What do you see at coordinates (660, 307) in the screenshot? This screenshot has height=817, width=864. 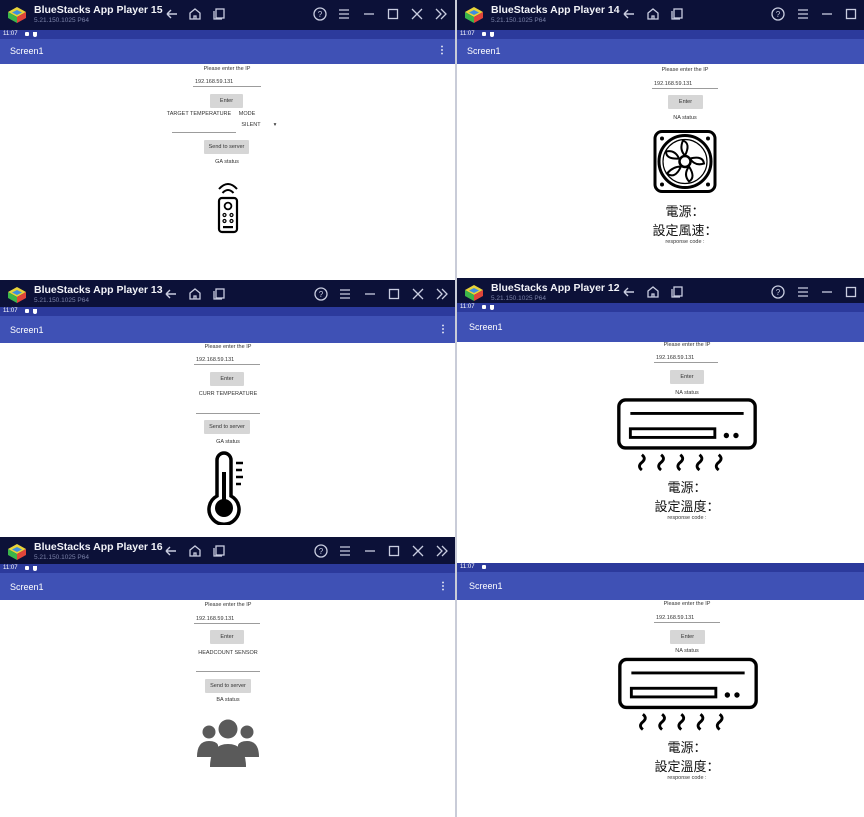 I see `android-status-bar: 11:07` at bounding box center [660, 307].